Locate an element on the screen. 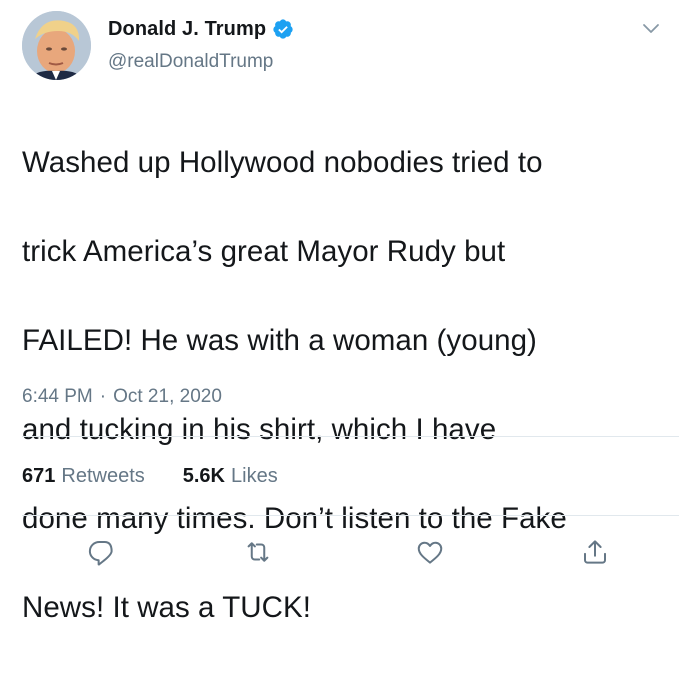 The image size is (679, 675). reply-icon is located at coordinates (102, 552).